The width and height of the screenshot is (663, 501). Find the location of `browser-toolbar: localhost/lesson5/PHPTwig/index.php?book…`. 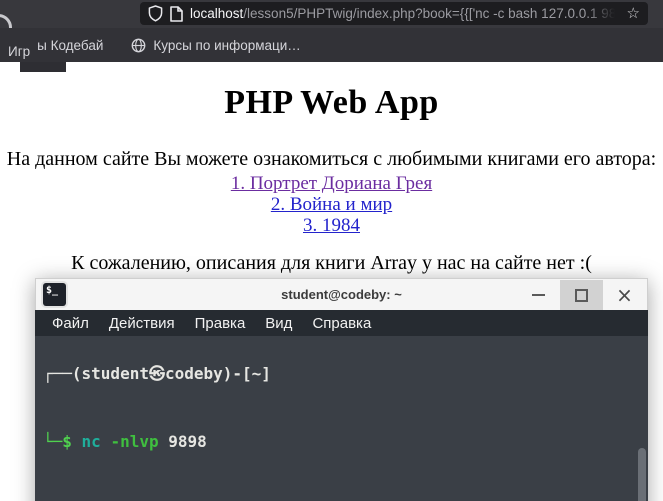

browser-toolbar: localhost/lesson5/PHPTwig/index.php?book… is located at coordinates (331, 20).